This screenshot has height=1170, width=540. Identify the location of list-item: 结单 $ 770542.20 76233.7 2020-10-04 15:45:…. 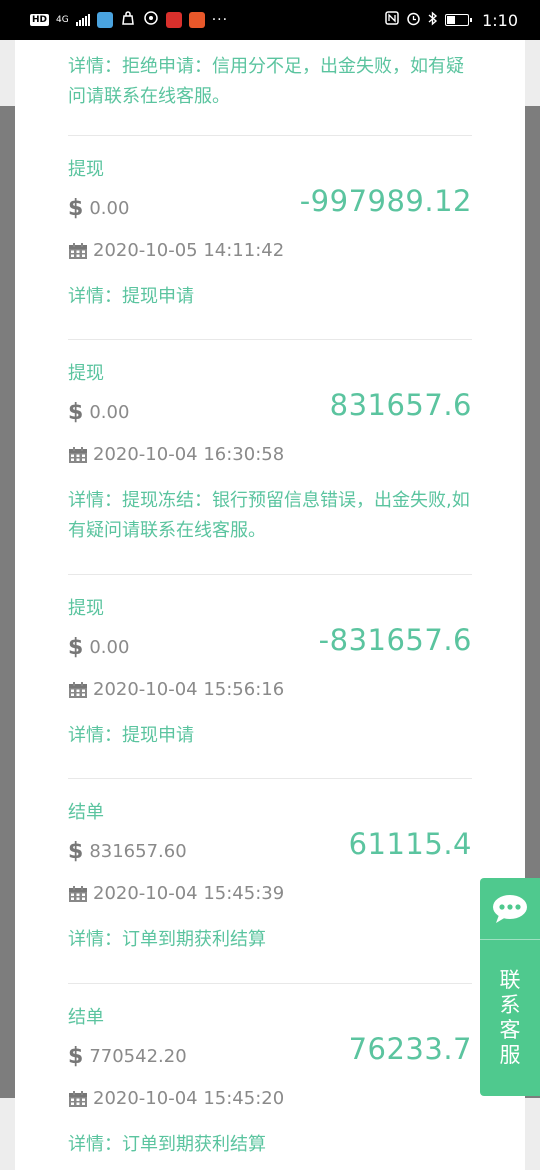
(270, 1087).